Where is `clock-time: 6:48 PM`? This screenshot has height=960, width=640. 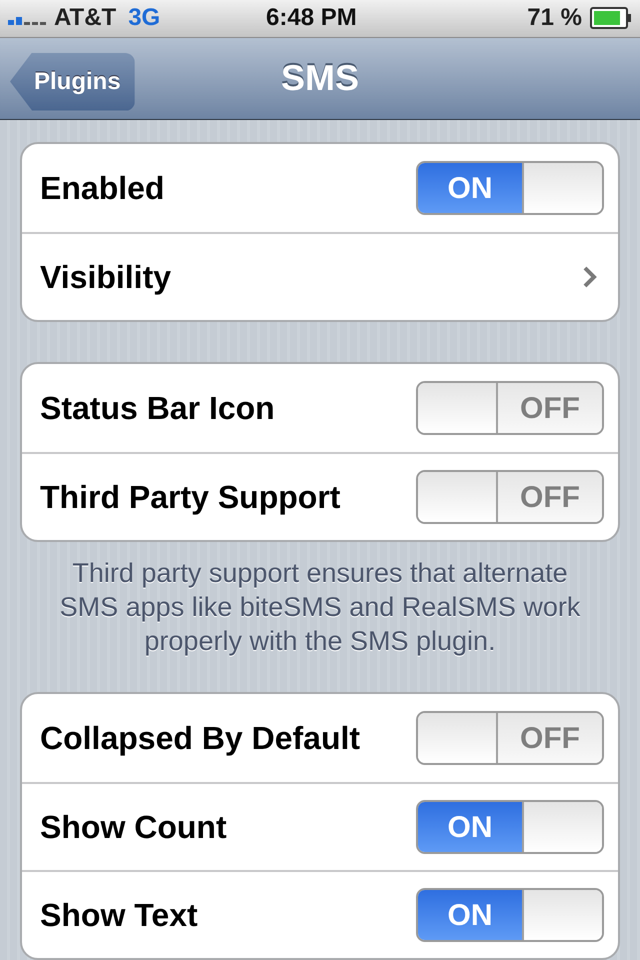
clock-time: 6:48 PM is located at coordinates (311, 18).